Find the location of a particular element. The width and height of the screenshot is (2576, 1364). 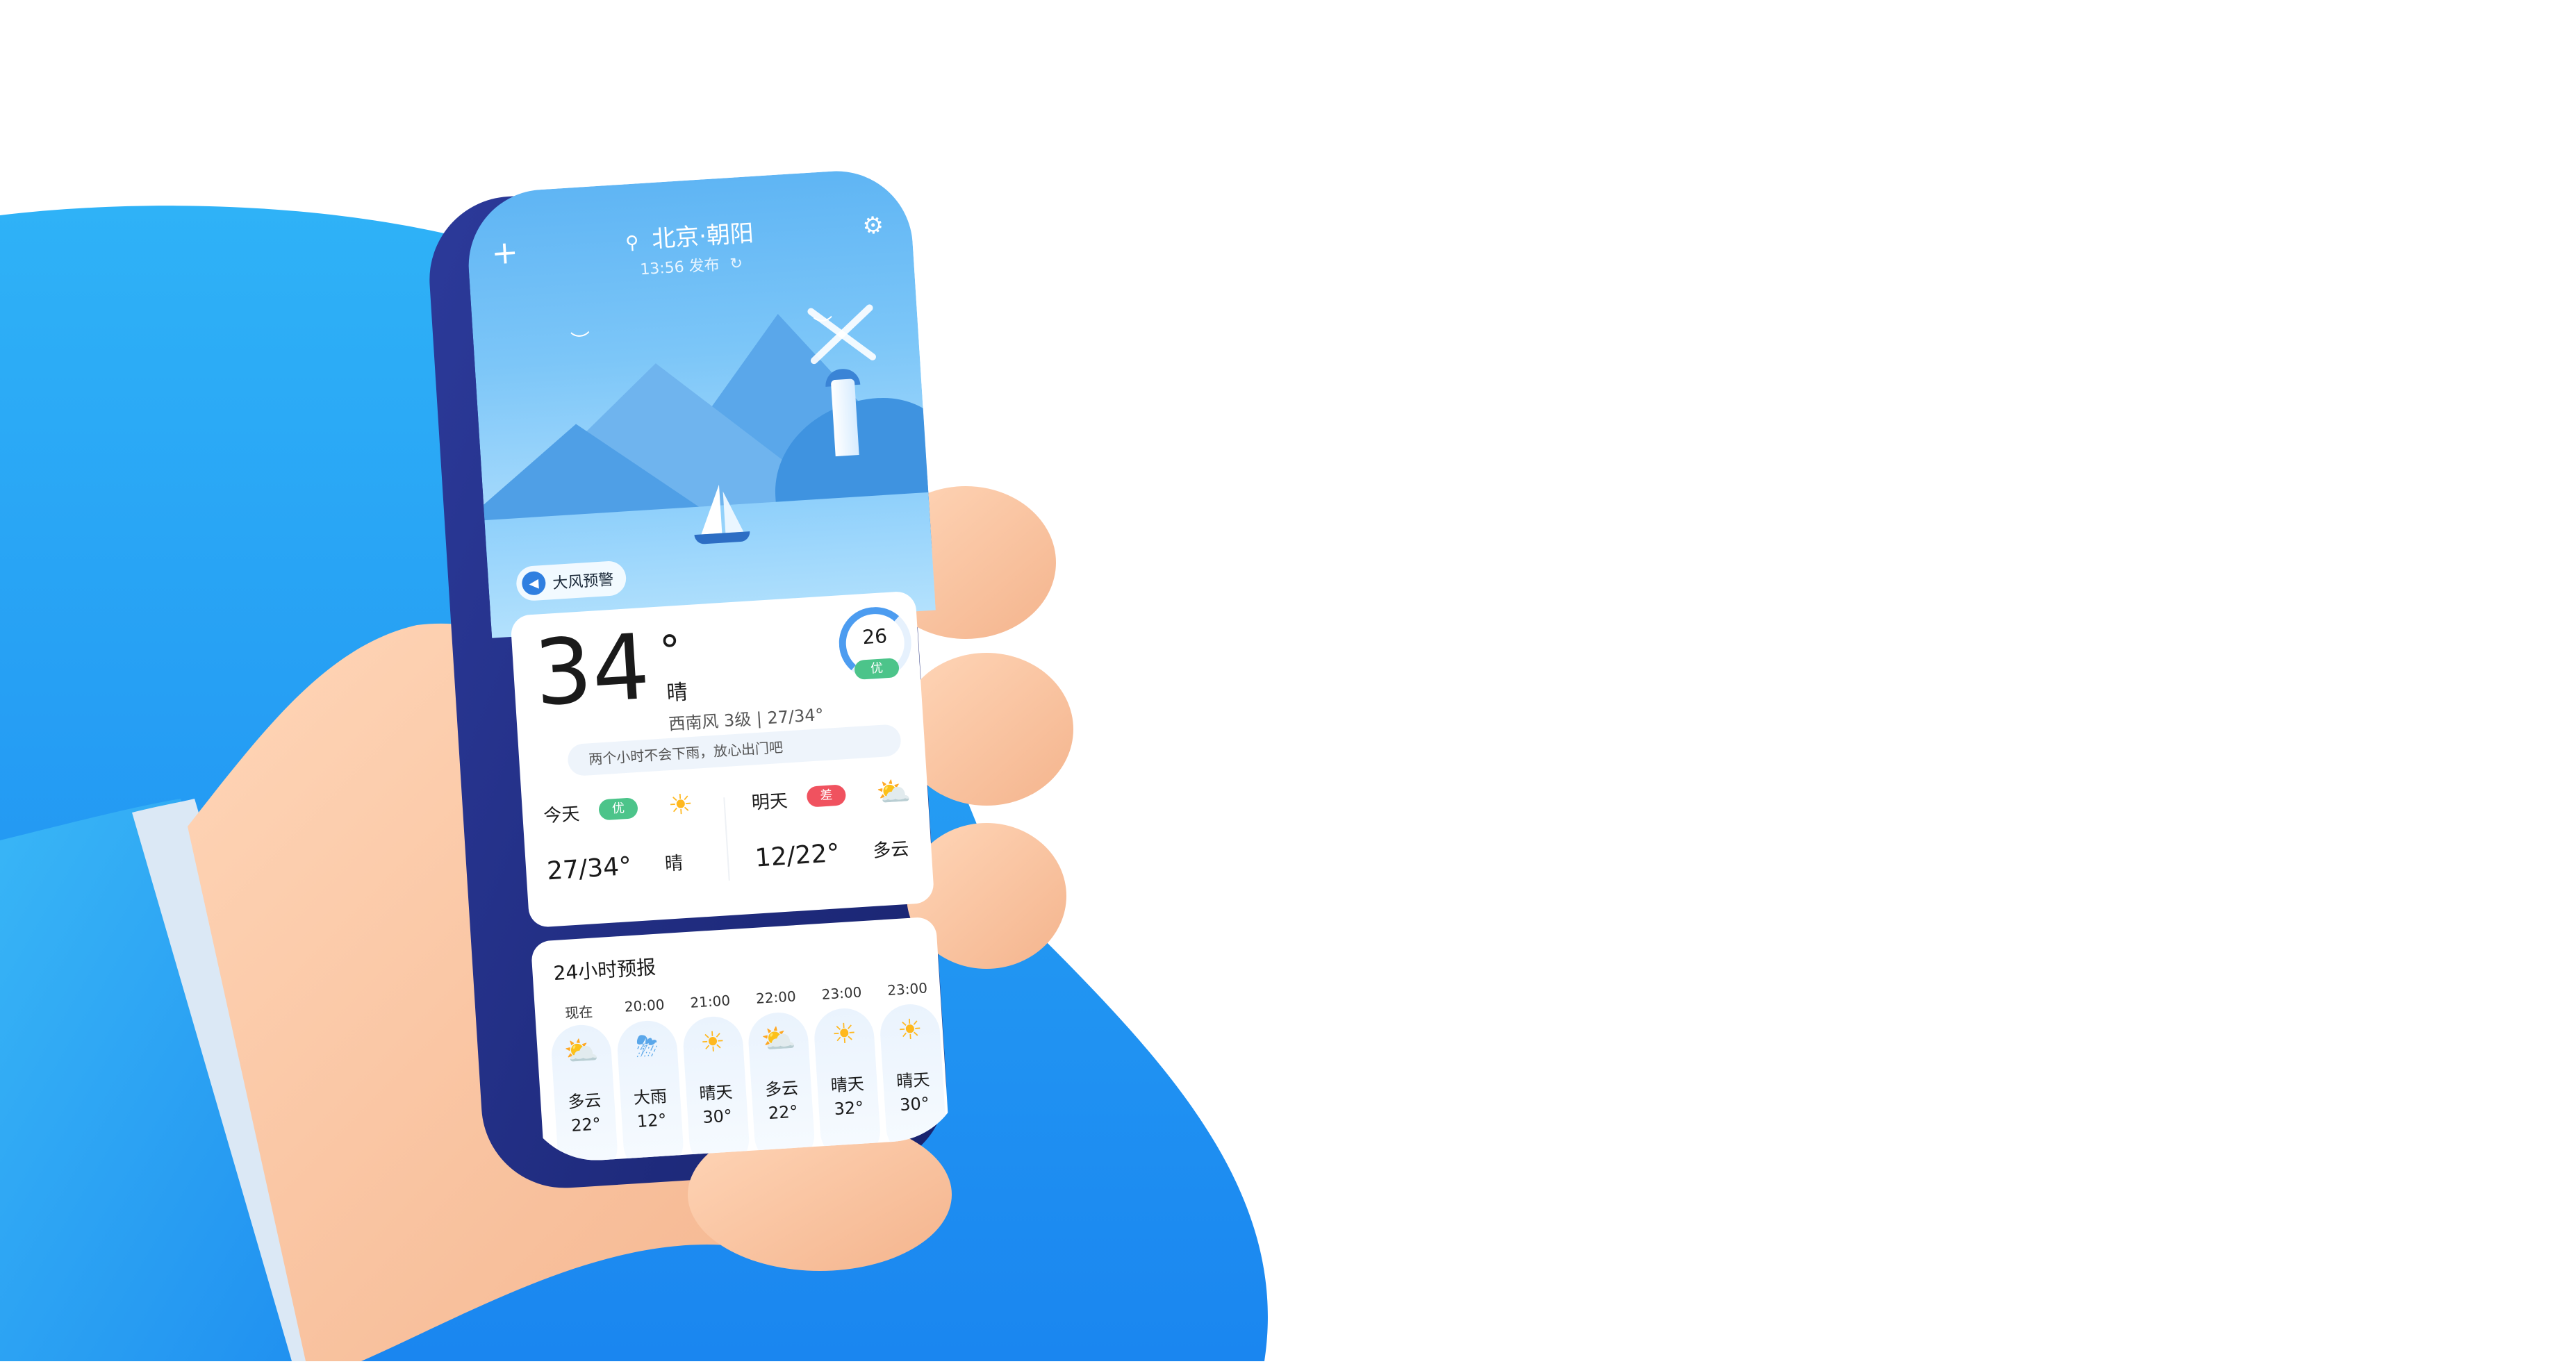

wind-alert-badge: ◀ 大风预警 is located at coordinates (571, 581).